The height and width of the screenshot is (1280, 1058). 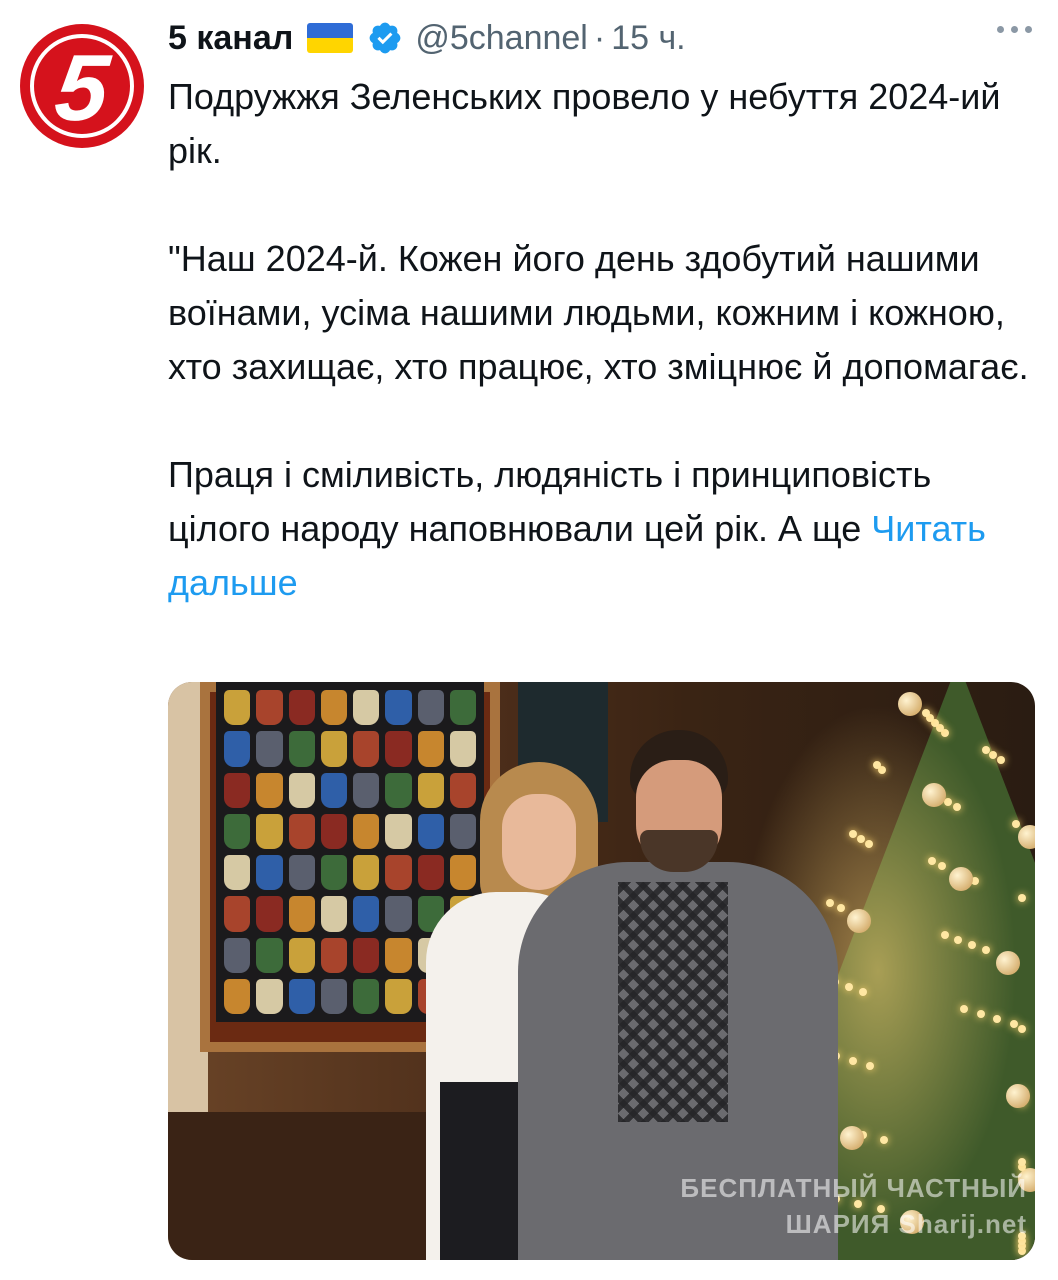 I want to click on author-display-name: 5 канал, so click(x=230, y=38).